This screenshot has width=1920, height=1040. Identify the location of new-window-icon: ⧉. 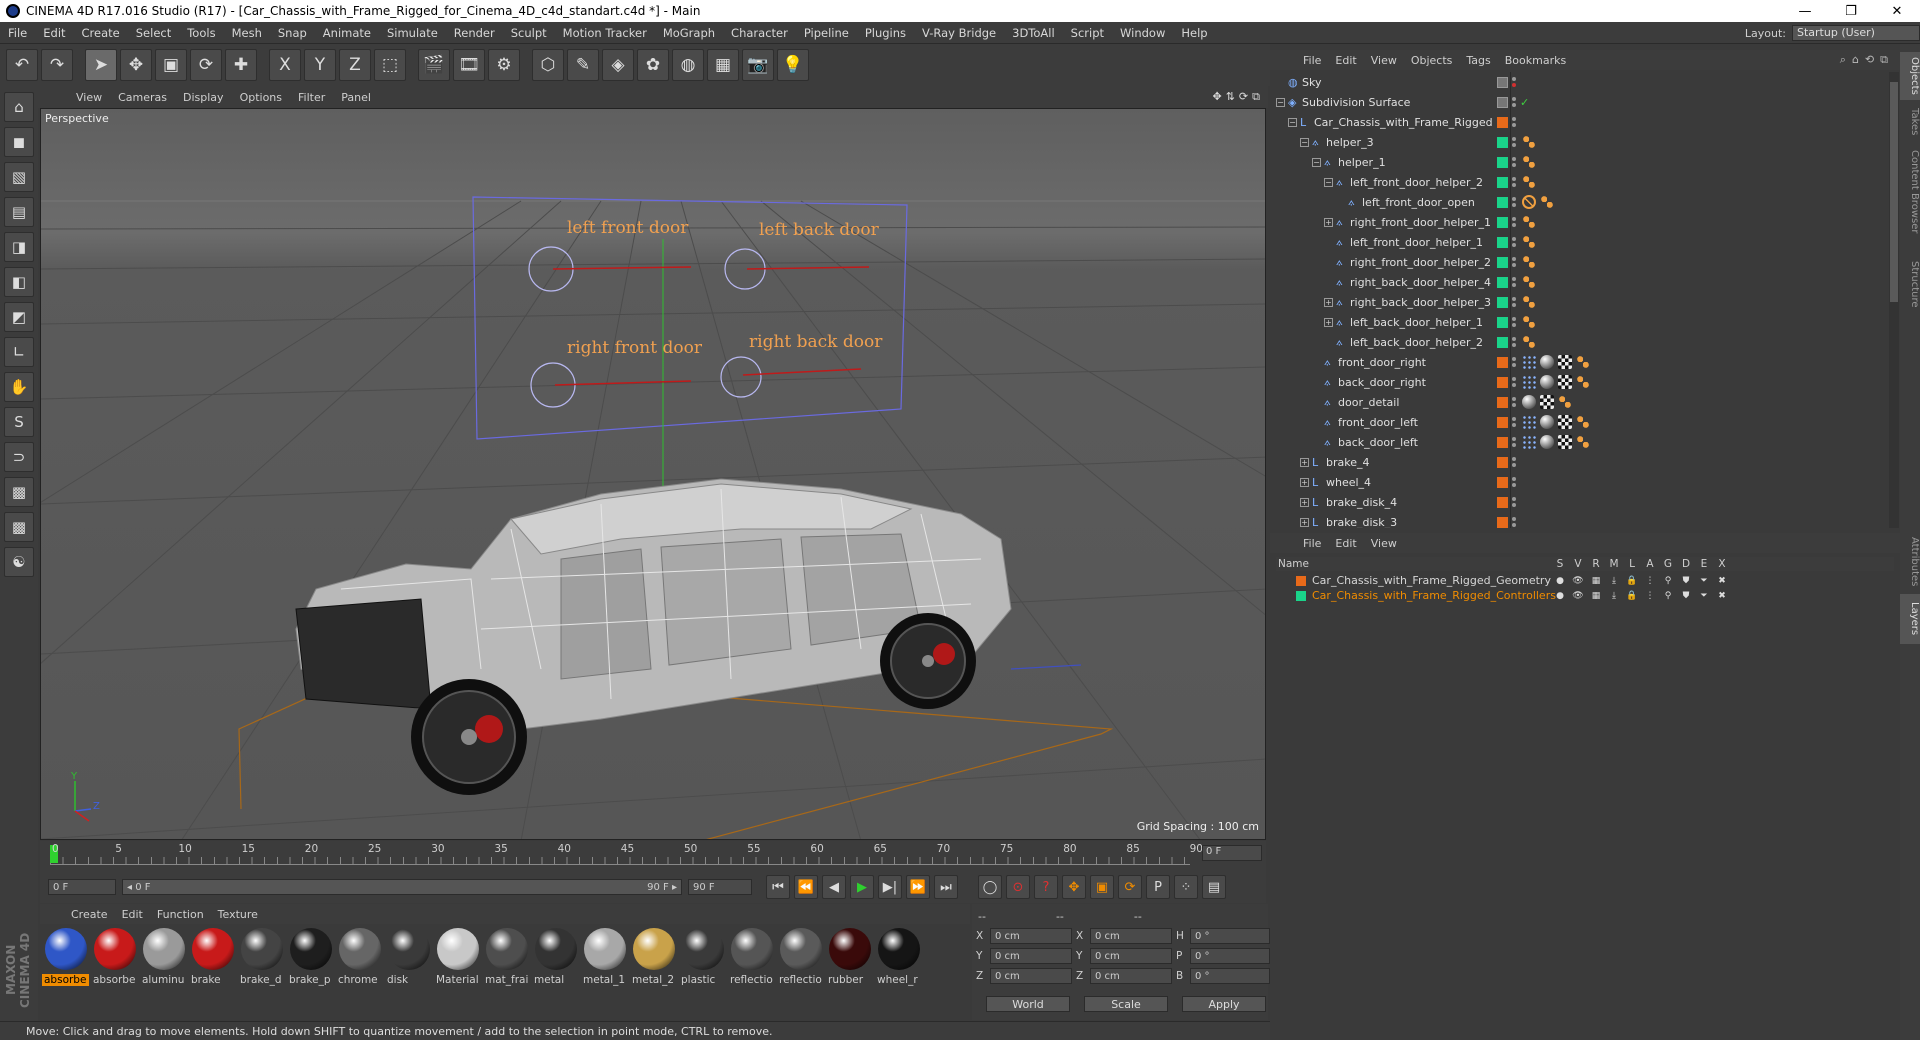
(1884, 60).